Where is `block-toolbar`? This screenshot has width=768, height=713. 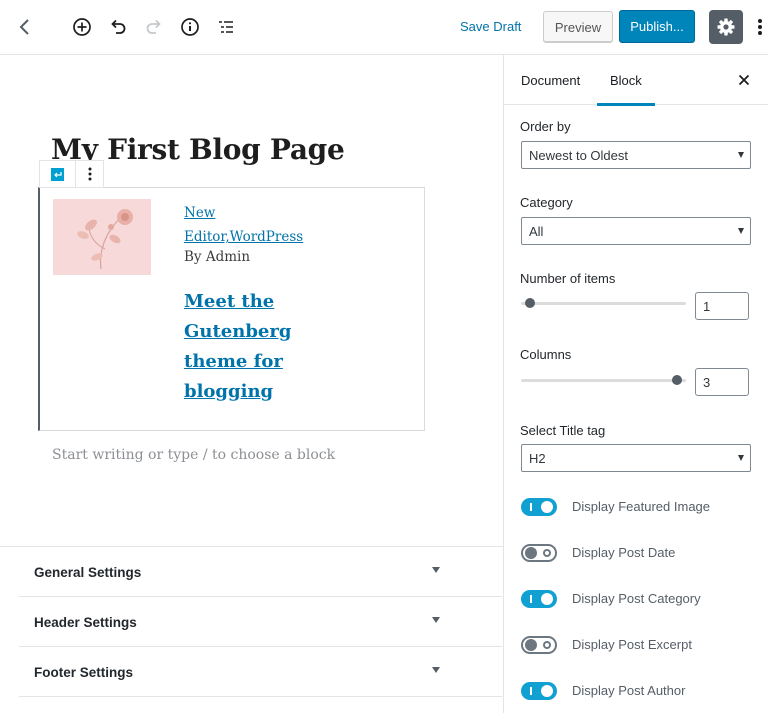 block-toolbar is located at coordinates (71, 174).